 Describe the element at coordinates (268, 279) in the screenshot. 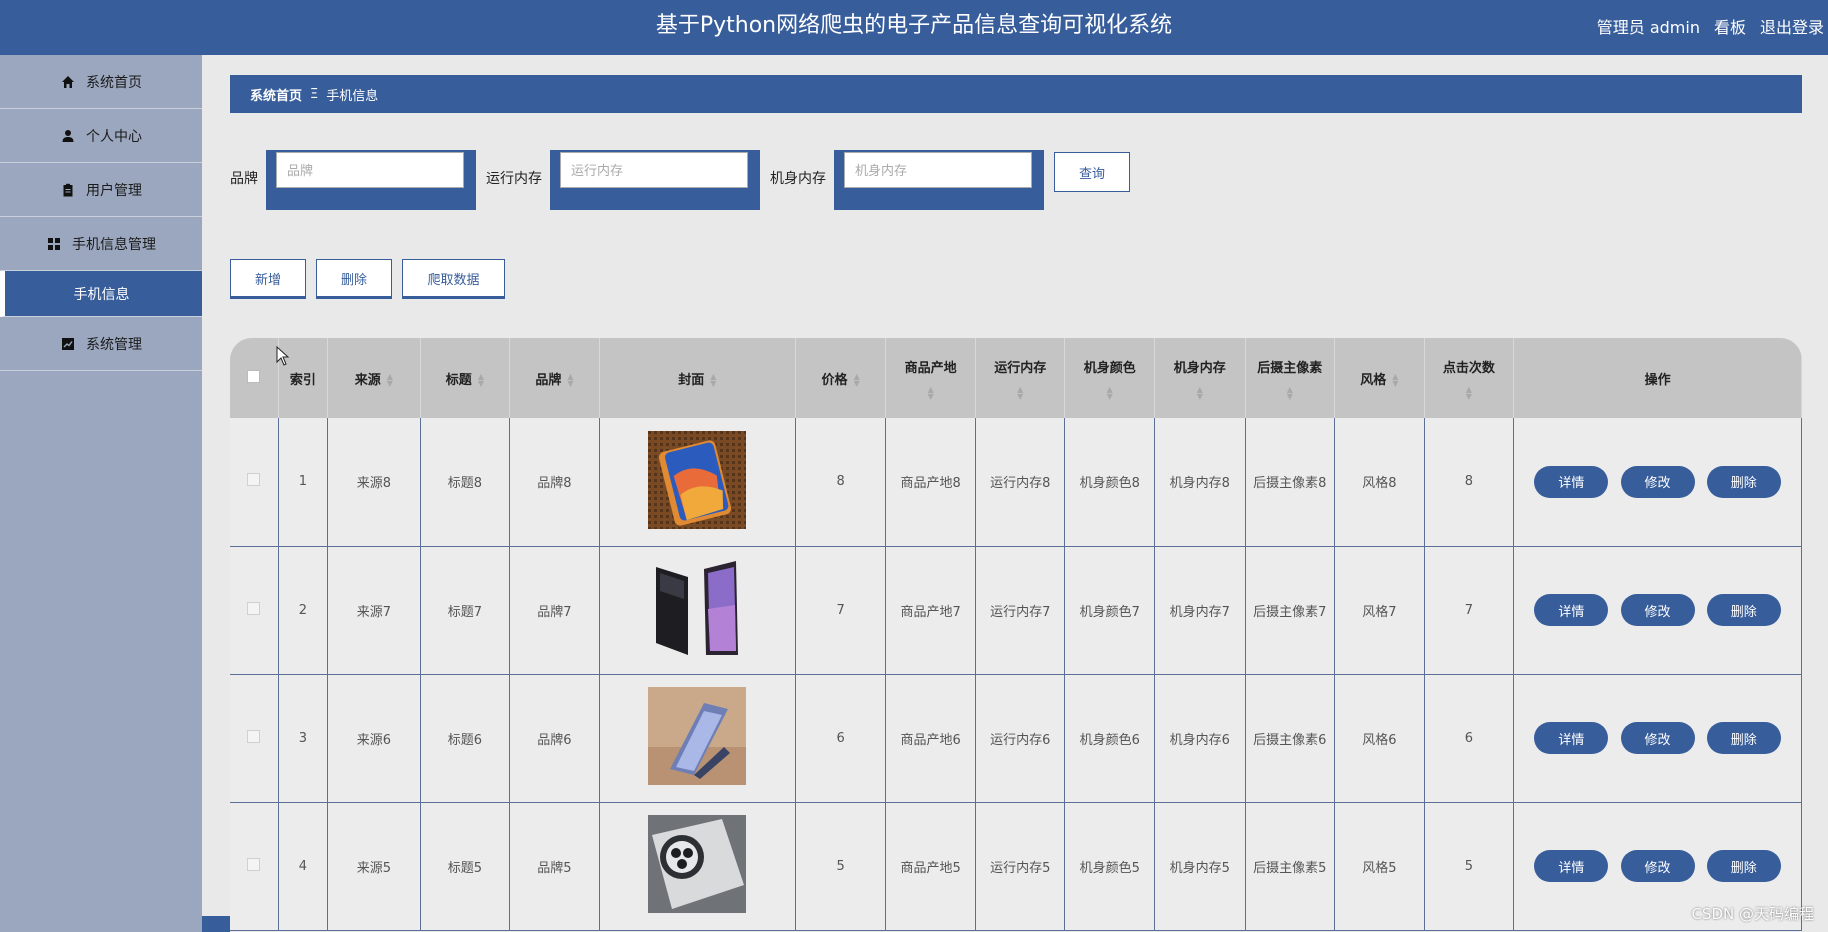

I see `add-button: 新增` at that location.